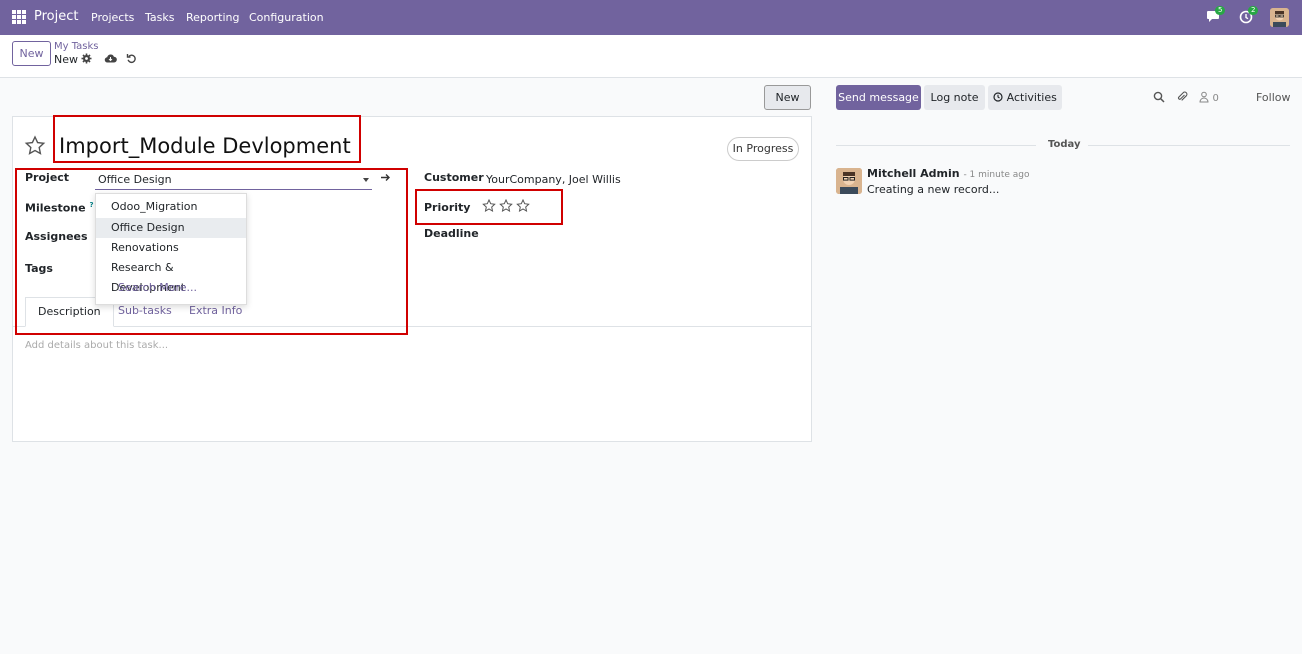 The image size is (1302, 654). Describe the element at coordinates (1273, 97) in the screenshot. I see `follow-button: Follow` at that location.